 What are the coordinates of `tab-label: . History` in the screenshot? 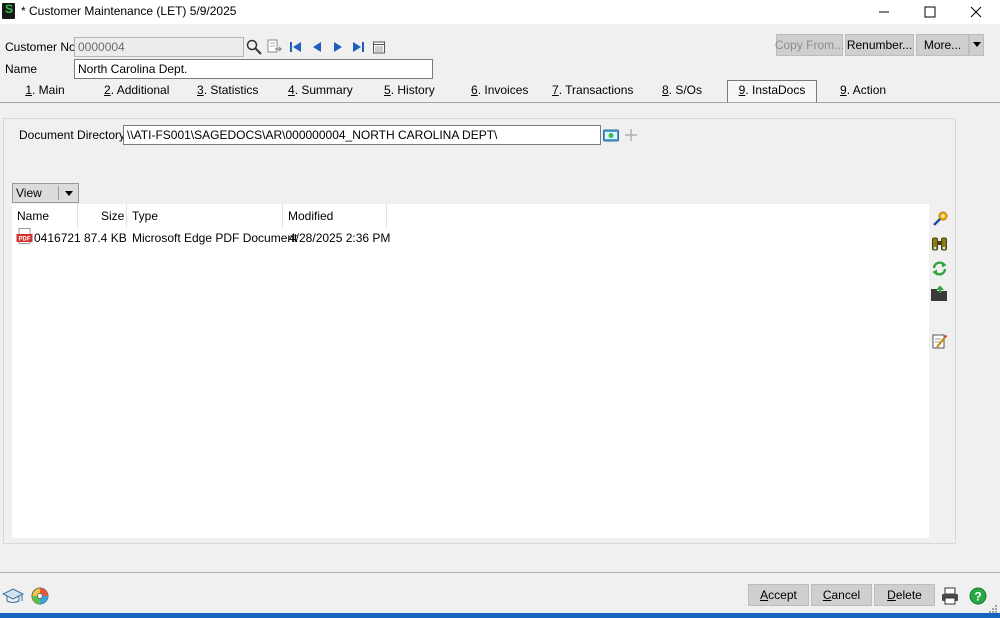 It's located at (412, 90).